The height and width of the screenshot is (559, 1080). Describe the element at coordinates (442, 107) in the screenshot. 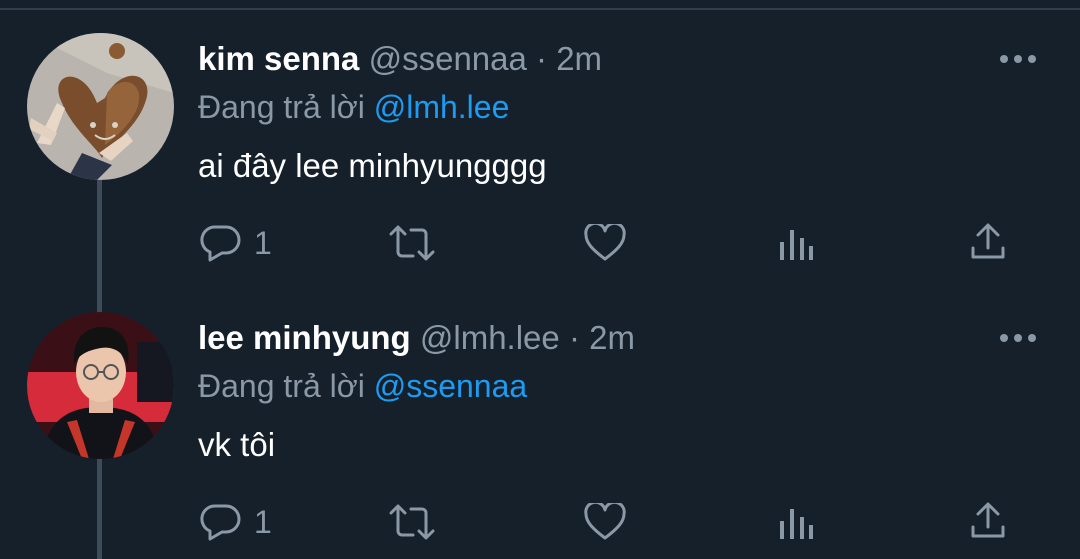

I see `replying-to-mention: @lmh.lee` at that location.